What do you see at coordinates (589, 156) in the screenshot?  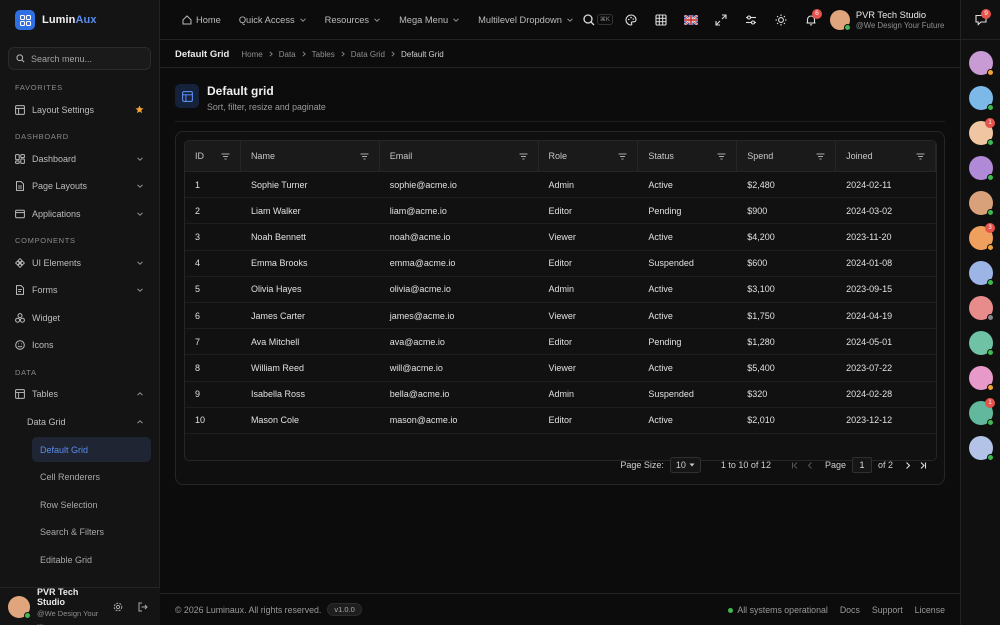 I see `column-header-role: Role` at bounding box center [589, 156].